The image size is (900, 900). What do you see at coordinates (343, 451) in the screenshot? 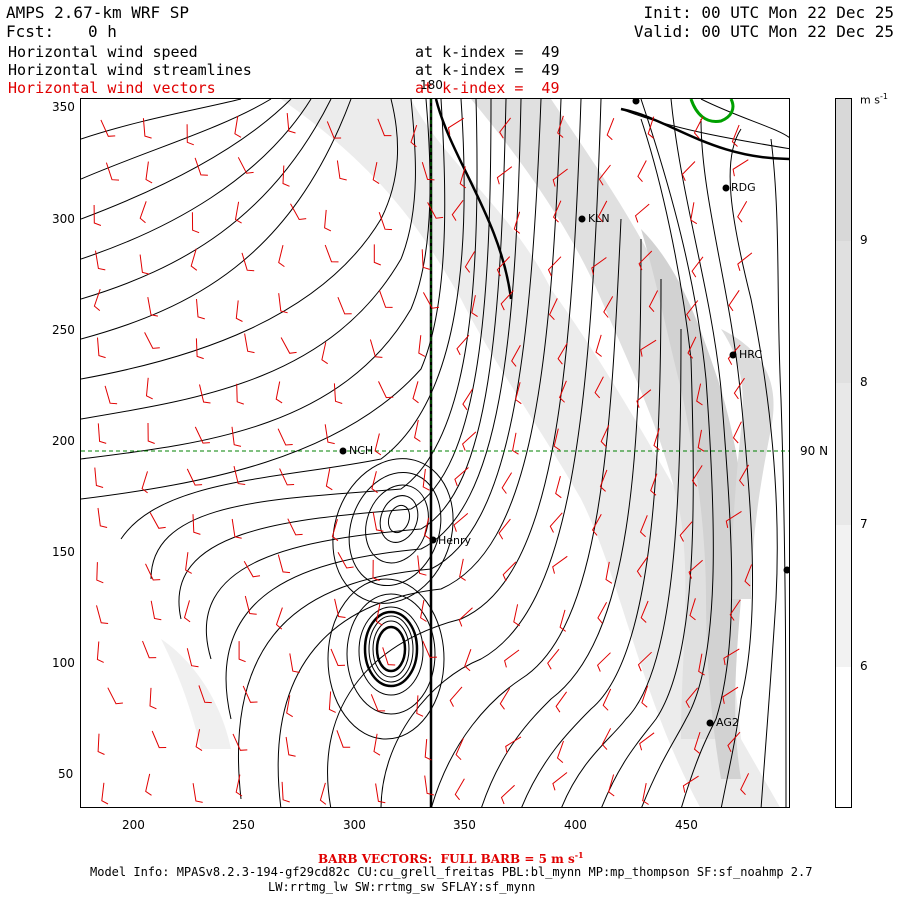
I see `station-dot-nch` at bounding box center [343, 451].